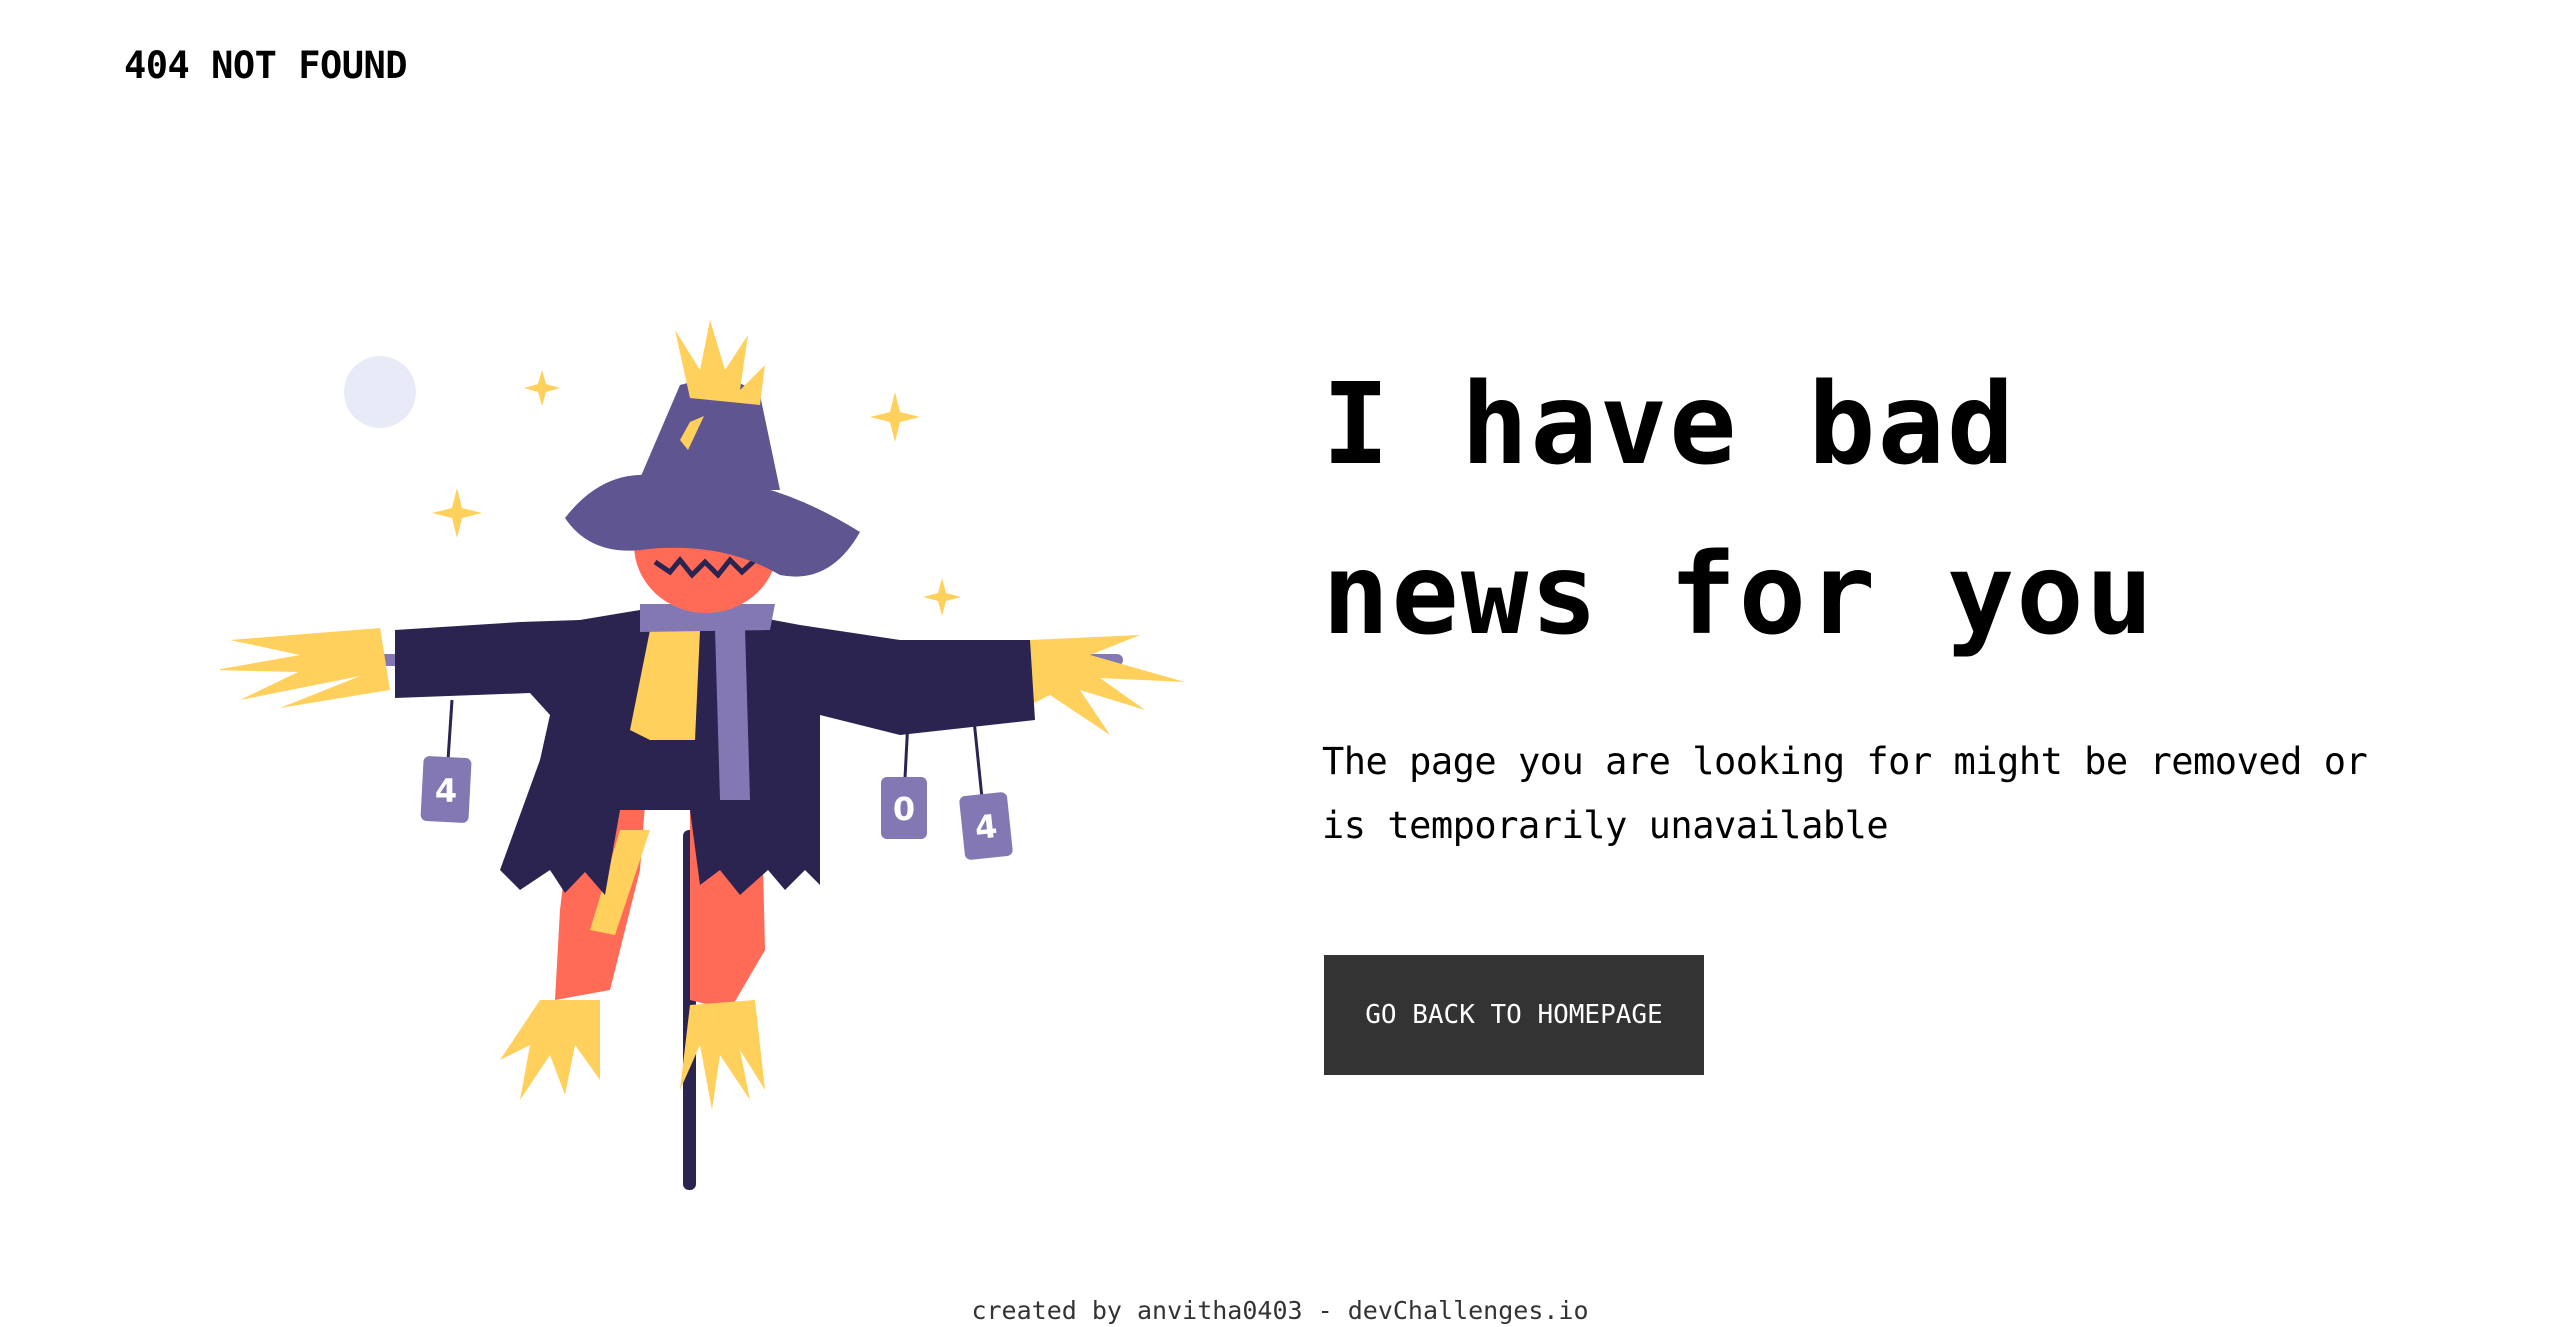 The image size is (2560, 1327). Describe the element at coordinates (712, 448) in the screenshot. I see `hat` at that location.